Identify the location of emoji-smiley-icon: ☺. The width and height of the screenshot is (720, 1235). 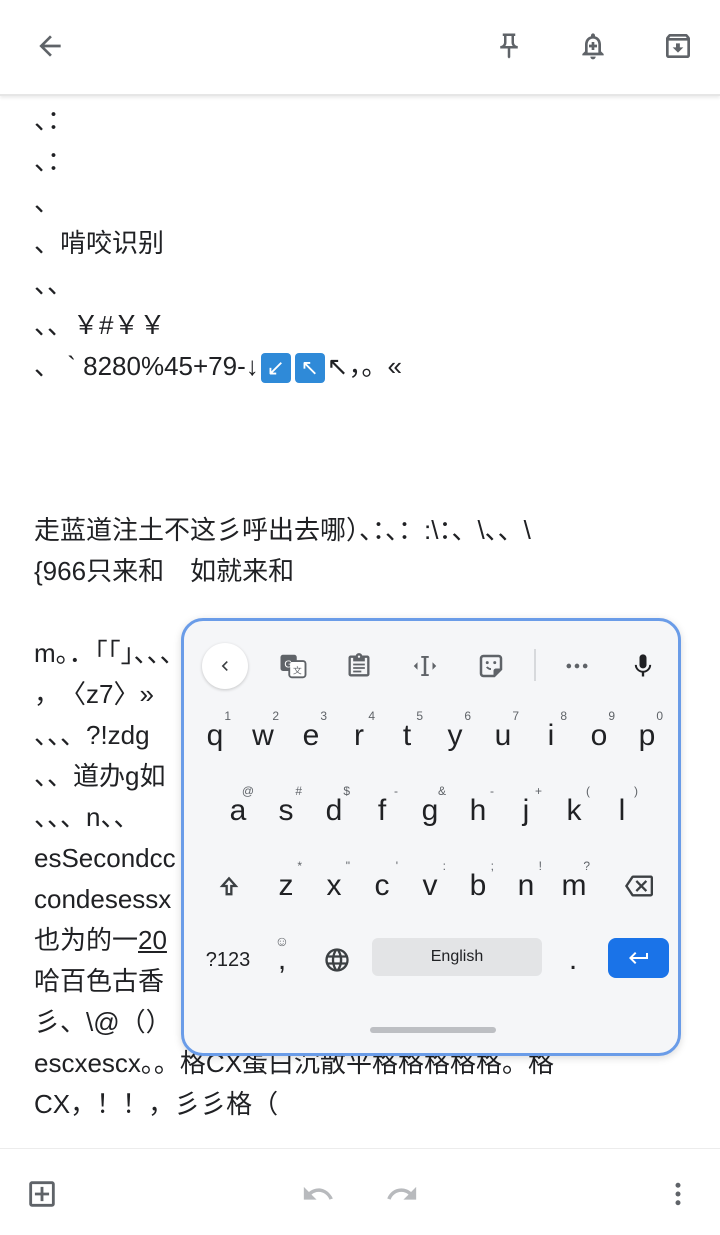
(281, 941).